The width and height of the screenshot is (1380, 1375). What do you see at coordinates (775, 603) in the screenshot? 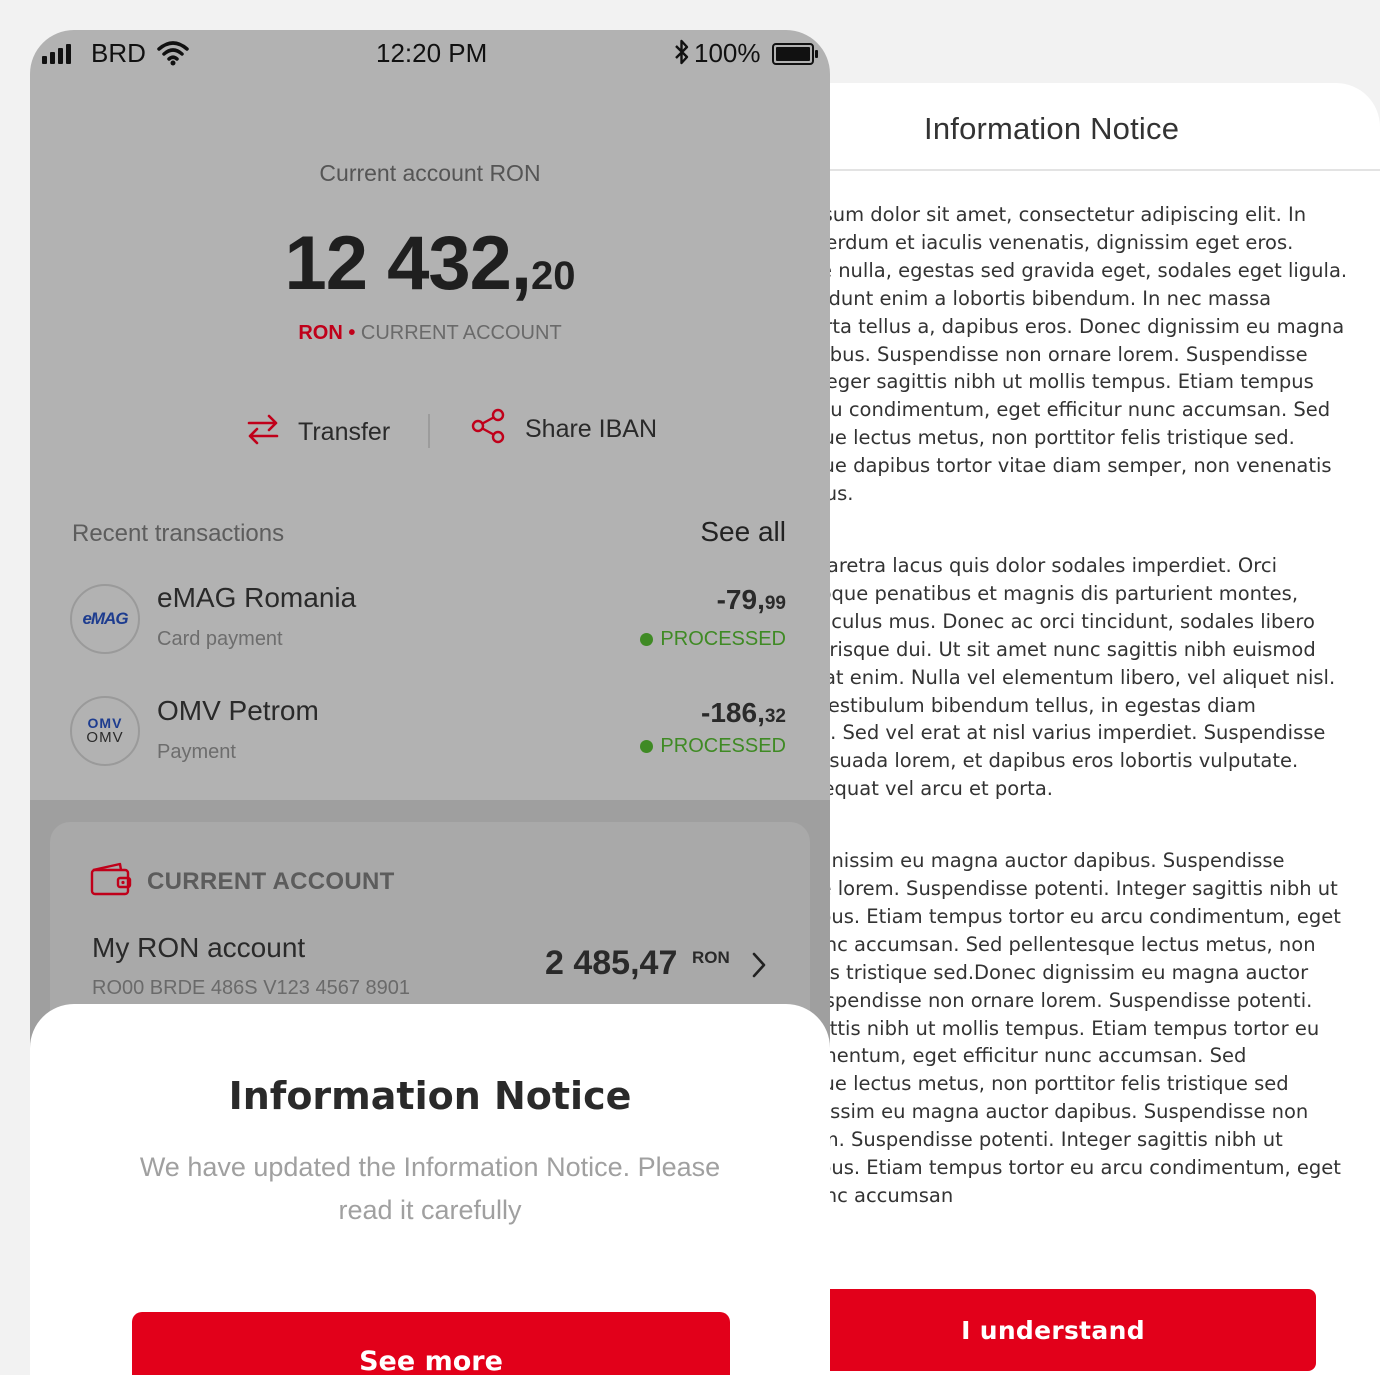
I see `amount-decimal: 99` at bounding box center [775, 603].